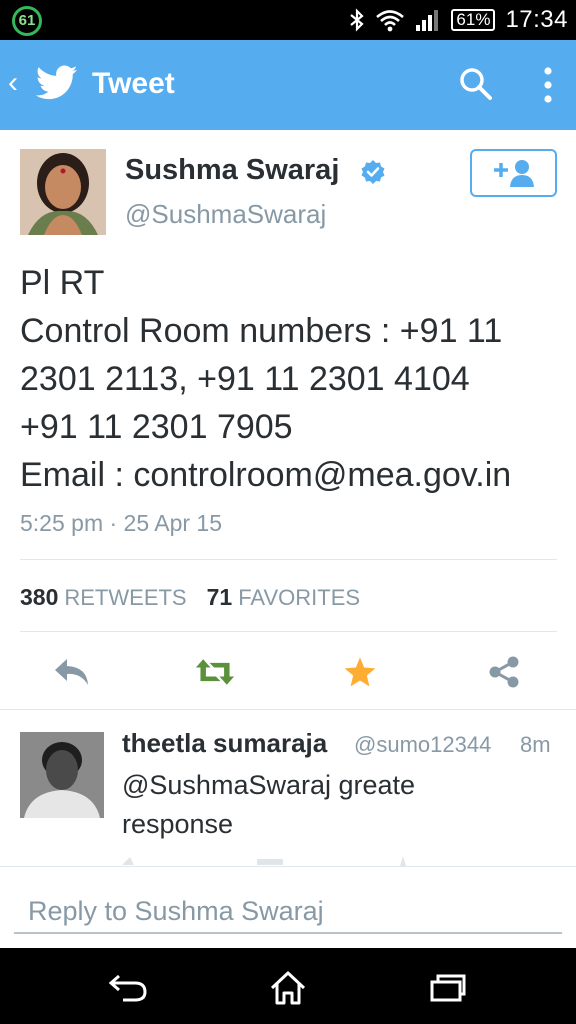 The image size is (576, 1024). I want to click on page-title: Tweet, so click(133, 83).